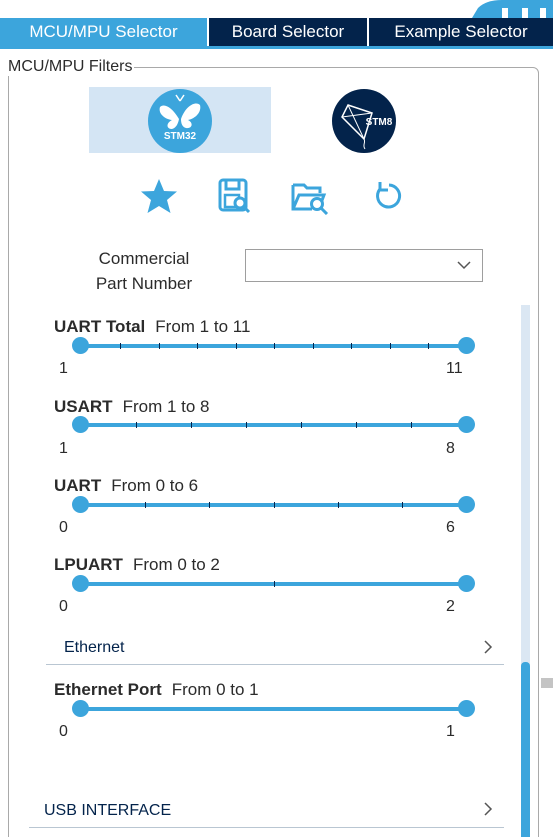 This screenshot has height=837, width=553. What do you see at coordinates (364, 265) in the screenshot?
I see `commercial-part-number-dropdown` at bounding box center [364, 265].